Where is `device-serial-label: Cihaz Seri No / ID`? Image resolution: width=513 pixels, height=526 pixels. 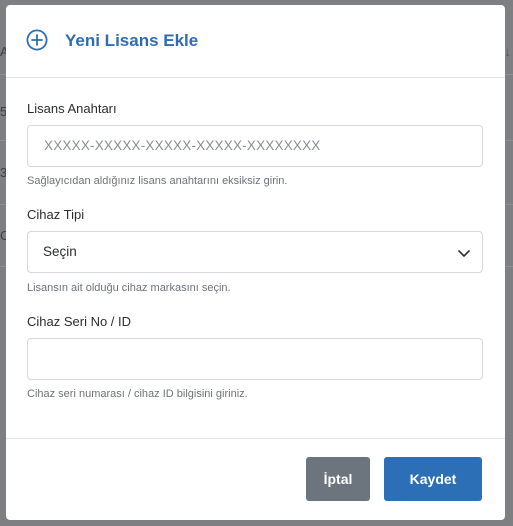 device-serial-label: Cihaz Seri No / ID is located at coordinates (79, 321).